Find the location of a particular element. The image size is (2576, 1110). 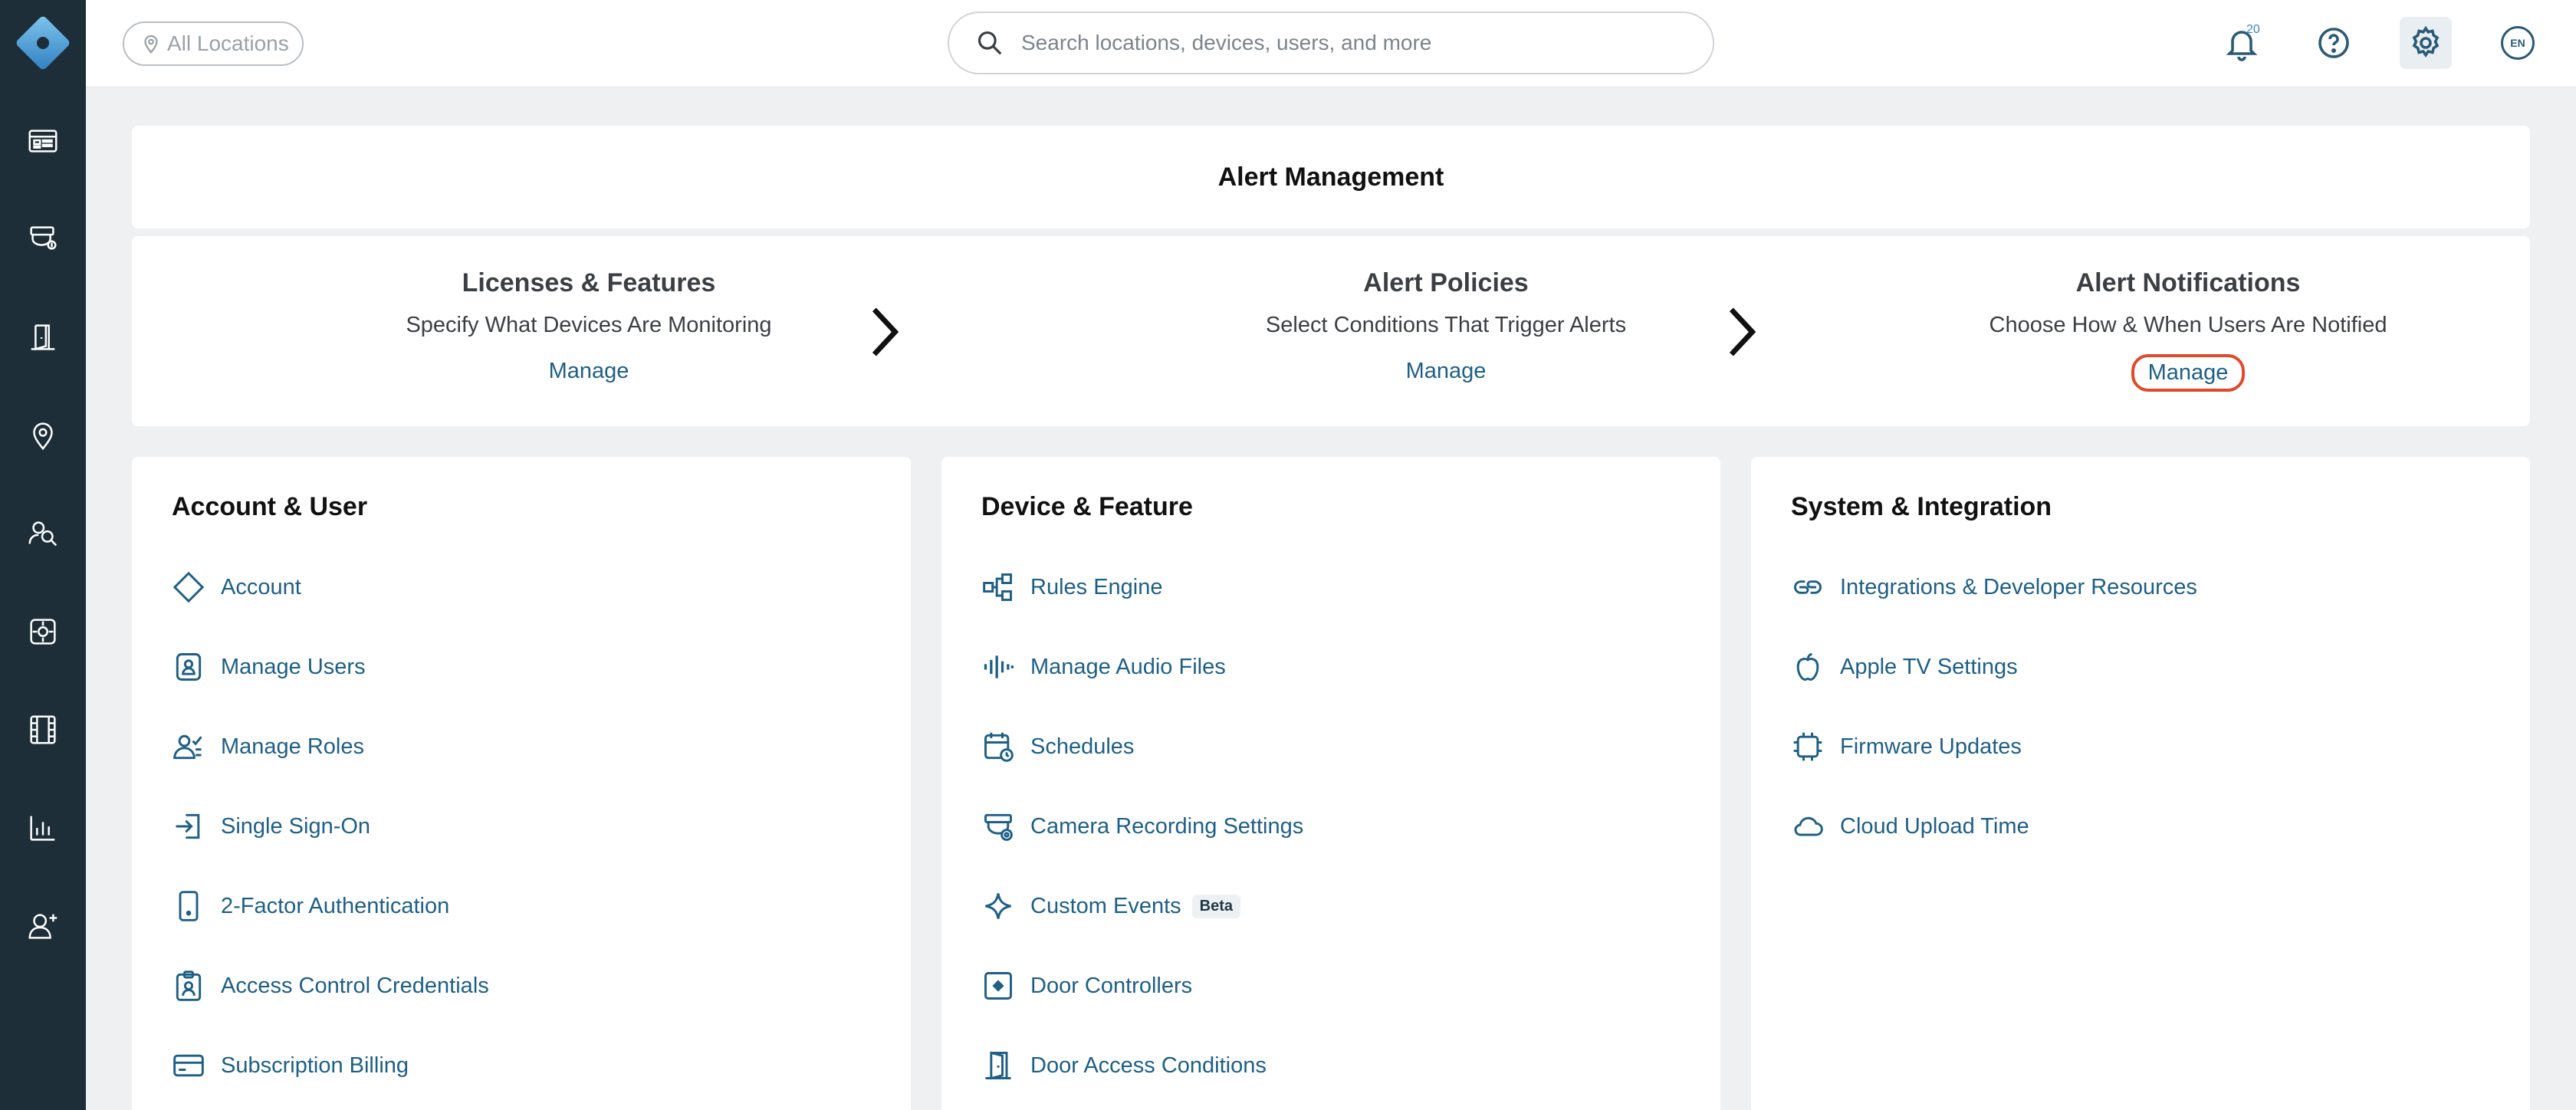

user-badge-icon is located at coordinates (189, 667).